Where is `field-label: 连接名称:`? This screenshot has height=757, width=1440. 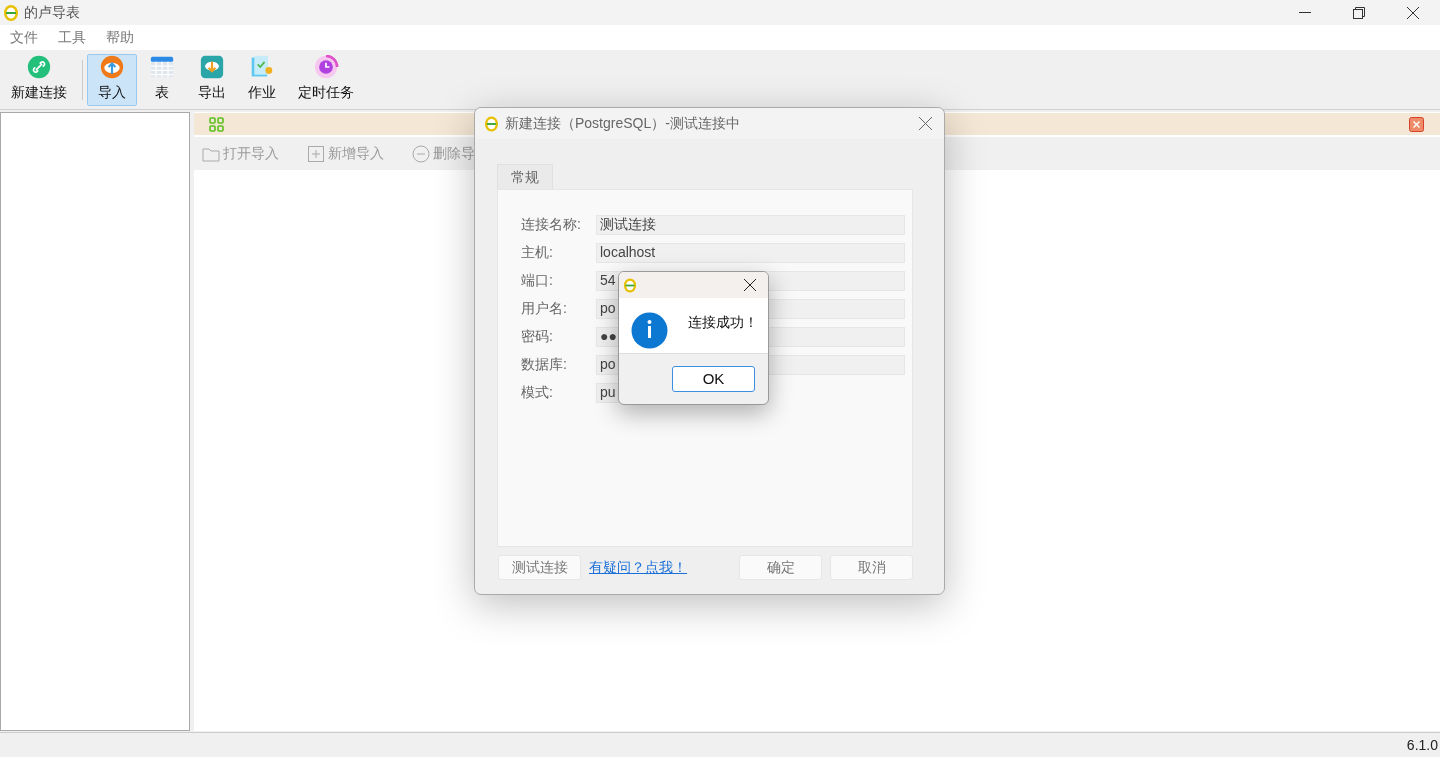 field-label: 连接名称: is located at coordinates (551, 224).